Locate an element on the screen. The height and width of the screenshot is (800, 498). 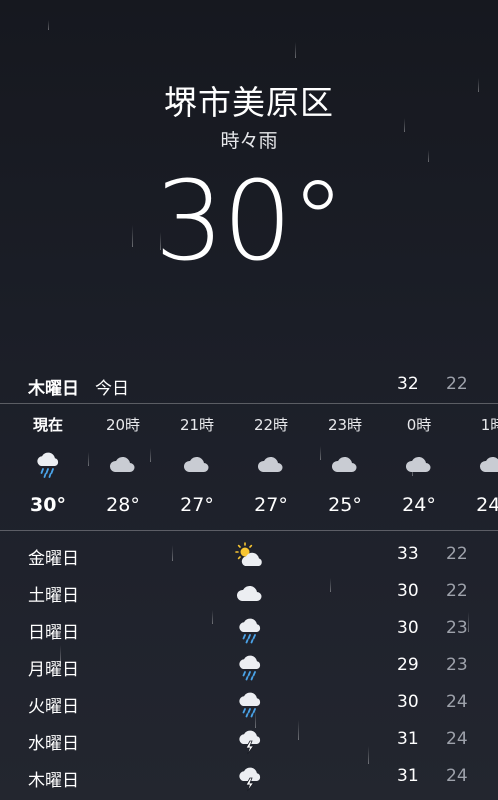
daily-day: 土曜日 is located at coordinates (53, 596).